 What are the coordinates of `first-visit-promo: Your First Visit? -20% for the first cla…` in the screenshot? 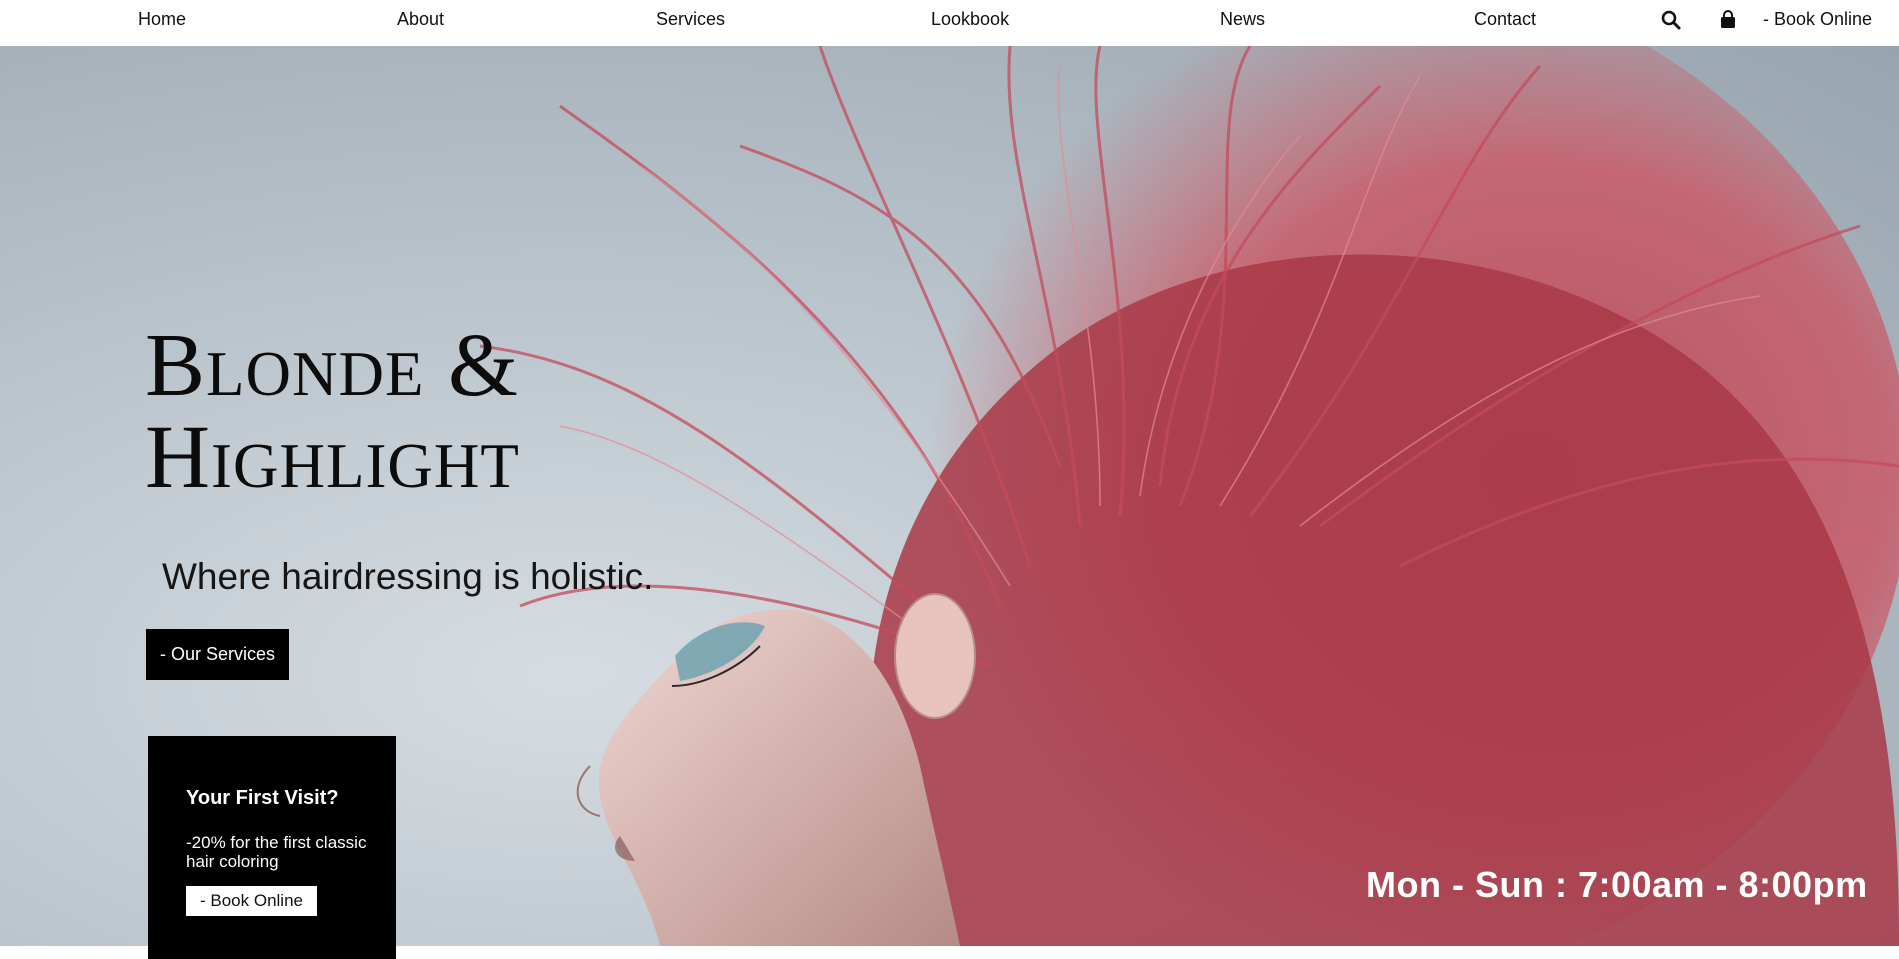 It's located at (272, 847).